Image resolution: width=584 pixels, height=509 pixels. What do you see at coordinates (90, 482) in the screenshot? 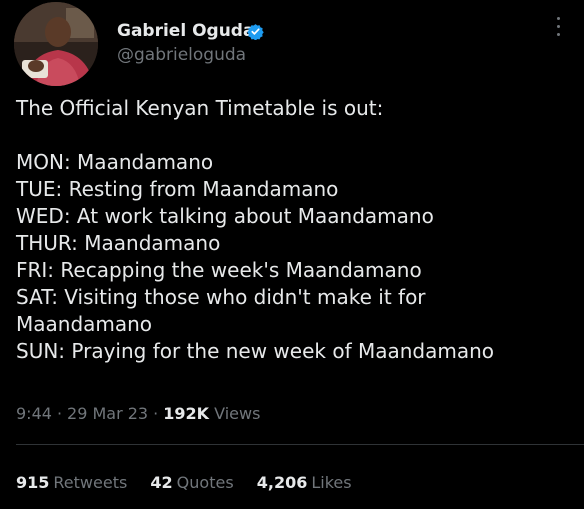
I see `retweets-label: Retweets` at bounding box center [90, 482].